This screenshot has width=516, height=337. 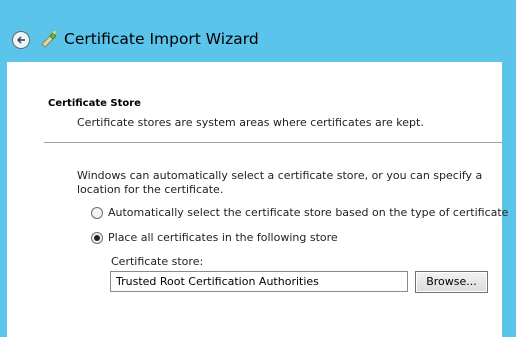 I want to click on back-button, so click(x=21, y=40).